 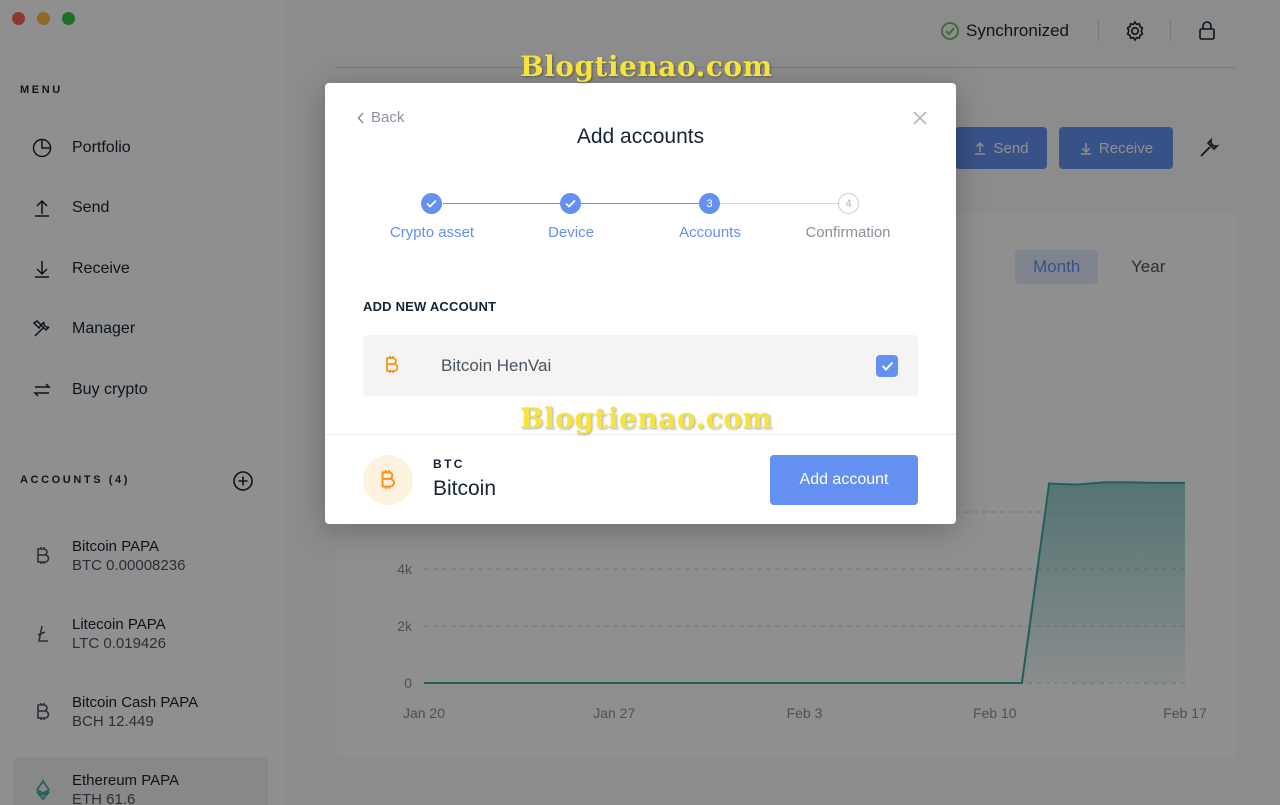 I want to click on account-checkbox, so click(x=887, y=366).